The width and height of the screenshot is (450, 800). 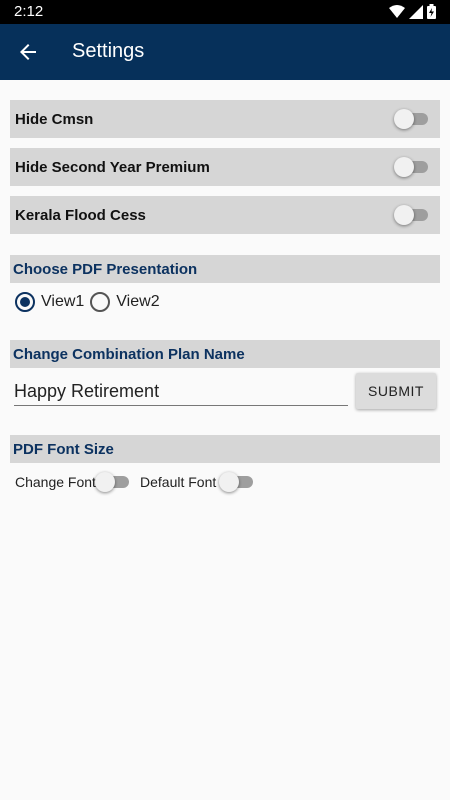 What do you see at coordinates (225, 119) in the screenshot?
I see `toggle-row-hide-cmsn: Hide Cmsn` at bounding box center [225, 119].